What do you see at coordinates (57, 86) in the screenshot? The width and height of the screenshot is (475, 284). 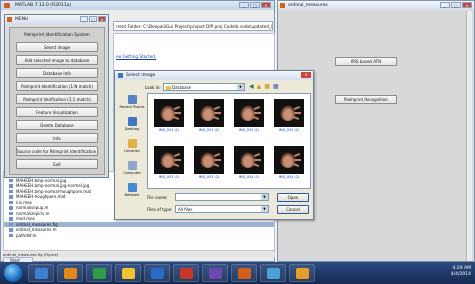 I see `identification-button: Palmprint Identification (1:N match)` at bounding box center [57, 86].